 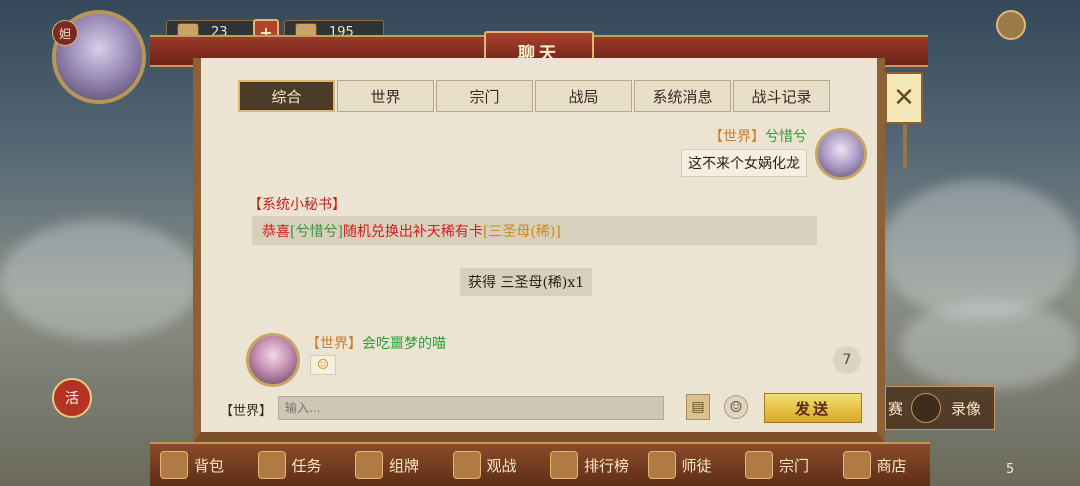 What do you see at coordinates (891, 465) in the screenshot?
I see `nav-shop-label: 商店` at bounding box center [891, 465].